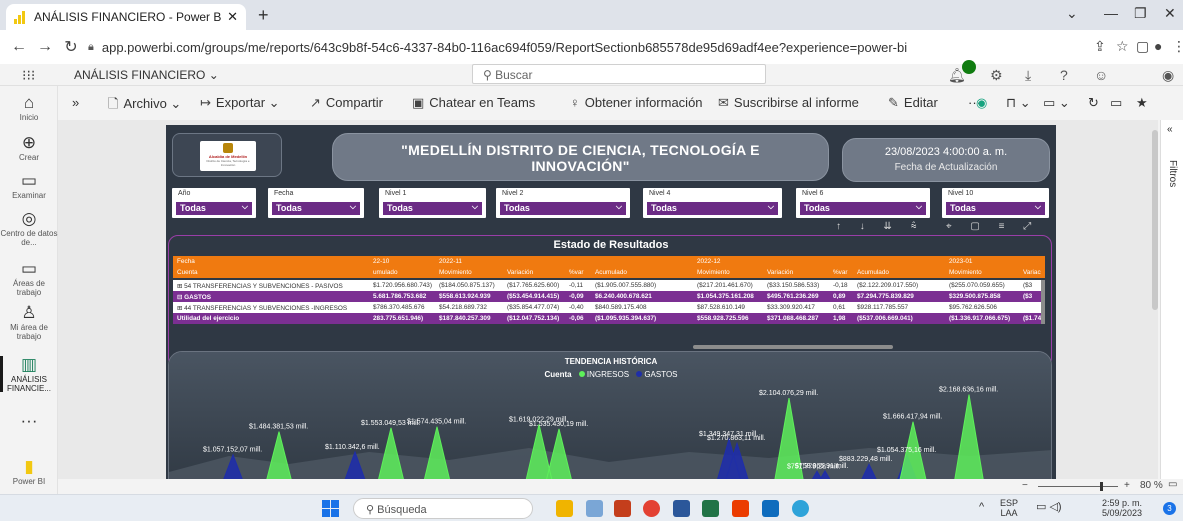  I want to click on language-indicator: ESP LAA, so click(1009, 508).